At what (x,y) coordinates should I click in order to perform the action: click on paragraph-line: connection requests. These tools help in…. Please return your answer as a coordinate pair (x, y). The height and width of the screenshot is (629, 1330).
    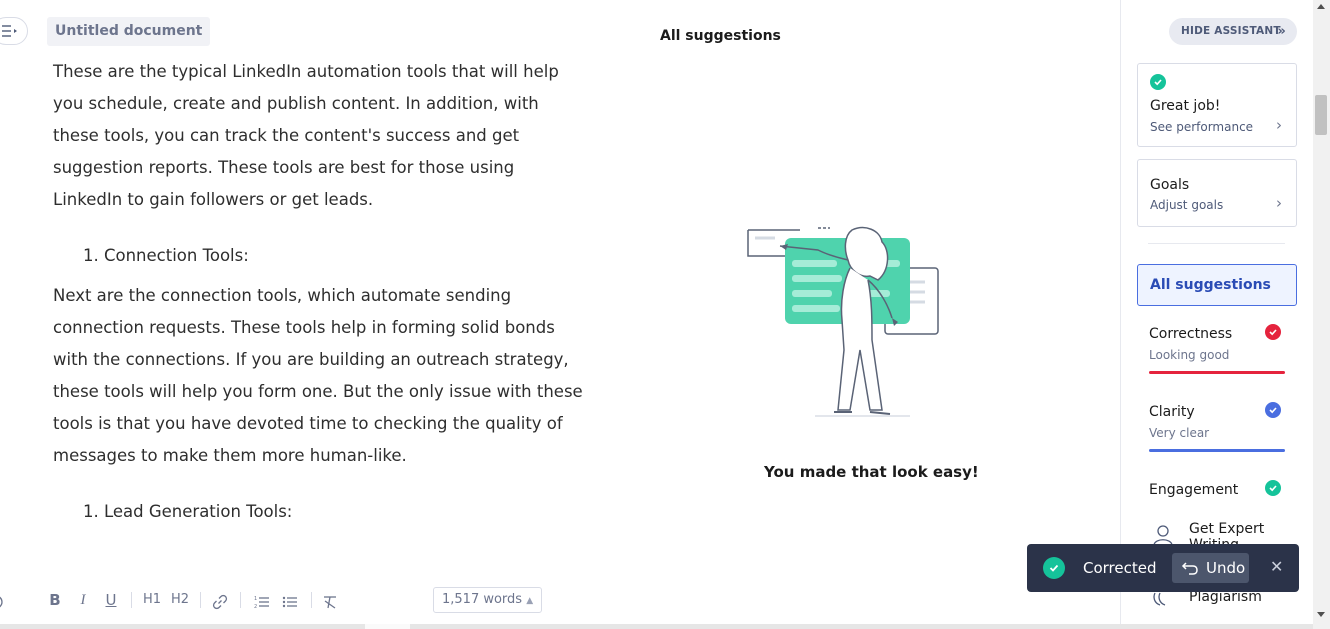
    Looking at the image, I should click on (304, 327).